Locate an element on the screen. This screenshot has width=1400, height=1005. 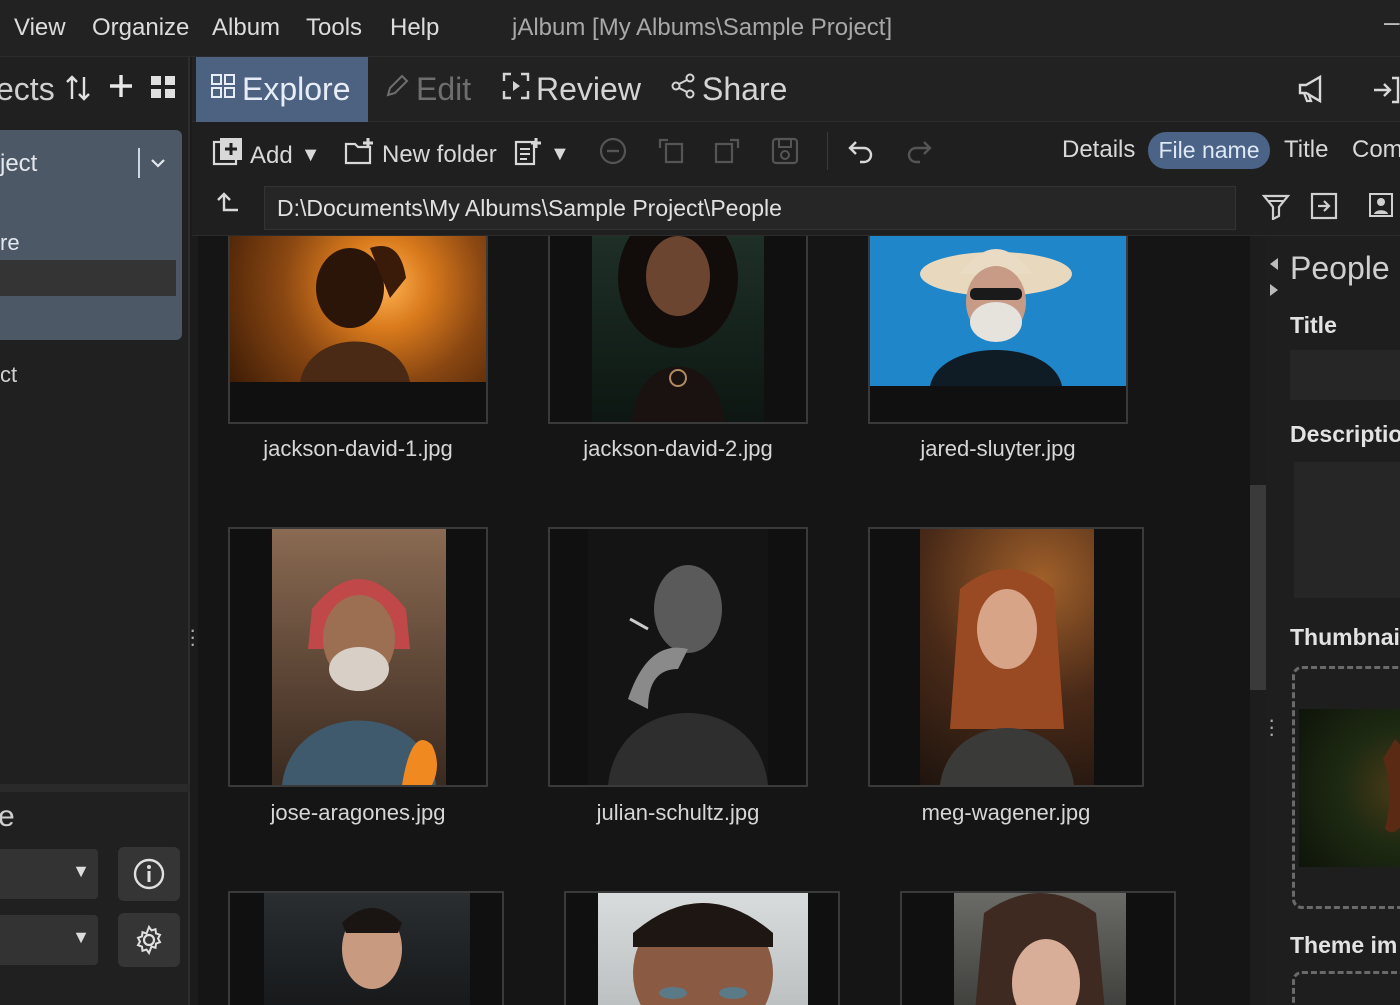
new-folder-button: New folder is located at coordinates (420, 154).